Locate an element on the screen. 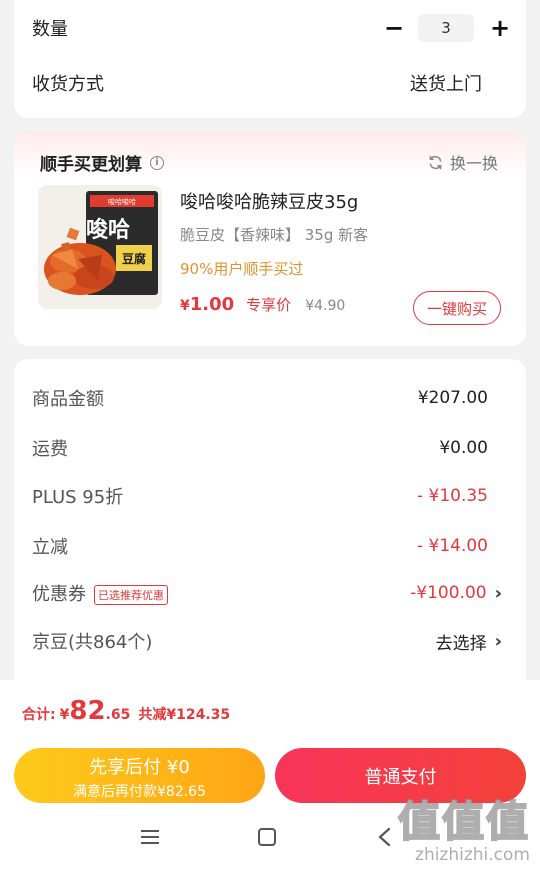 Image resolution: width=540 pixels, height=873 pixels. package-brand-text: 唆哈唆哈 is located at coordinates (122, 201).